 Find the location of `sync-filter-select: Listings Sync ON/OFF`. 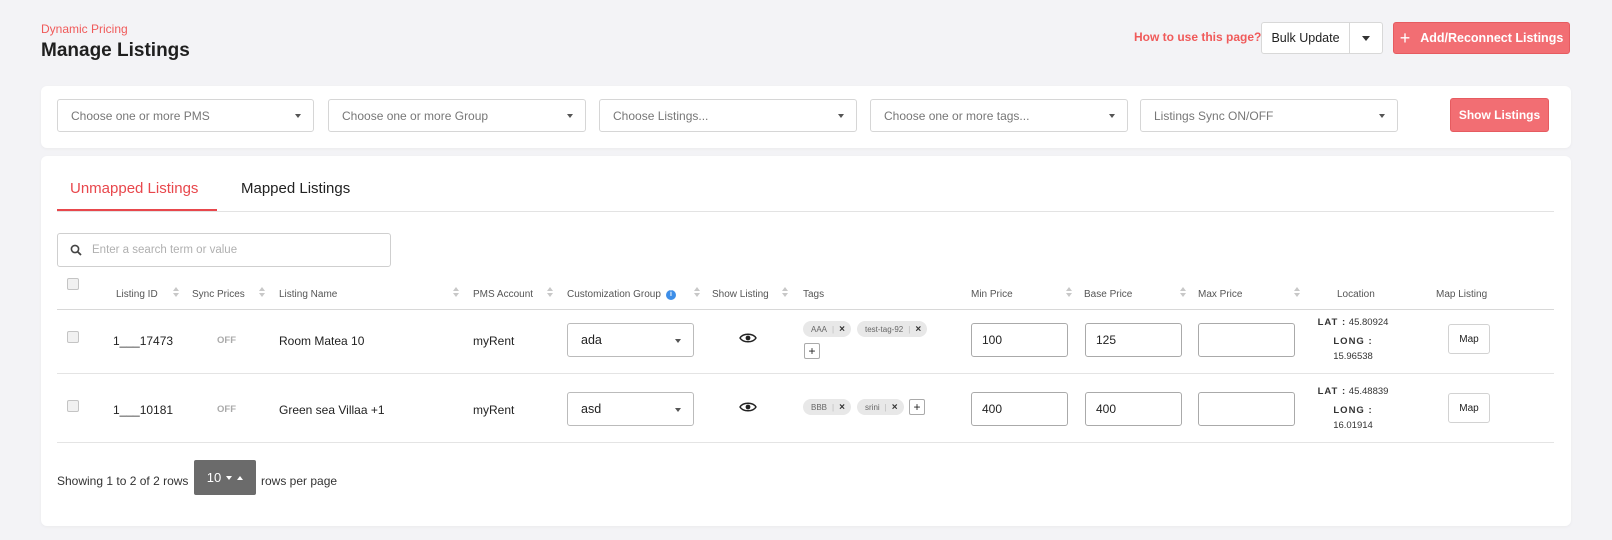

sync-filter-select: Listings Sync ON/OFF is located at coordinates (1269, 115).